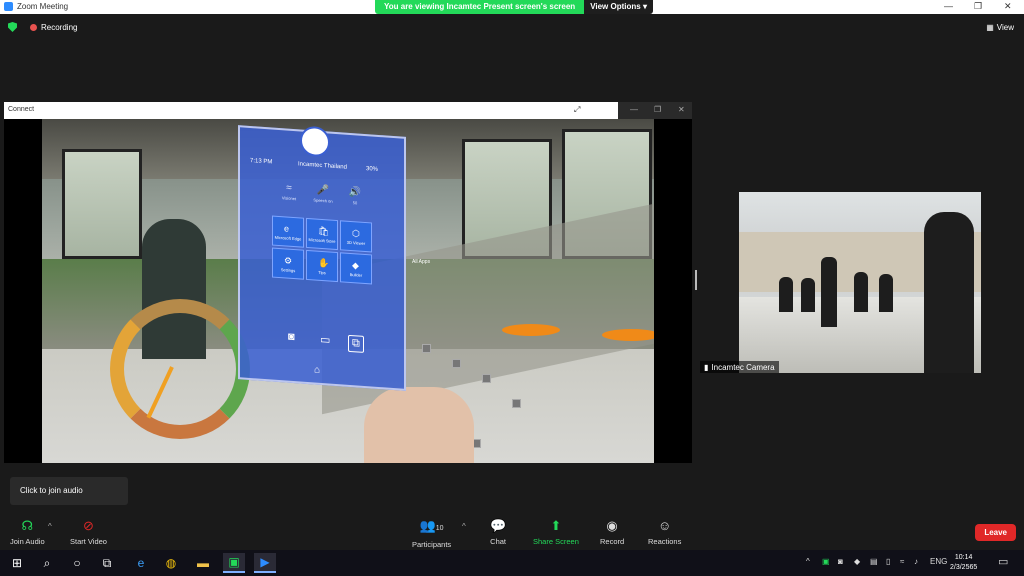 The width and height of the screenshot is (1024, 576). Describe the element at coordinates (431, 533) in the screenshot. I see `participants-button: 👥10 Participants` at that location.